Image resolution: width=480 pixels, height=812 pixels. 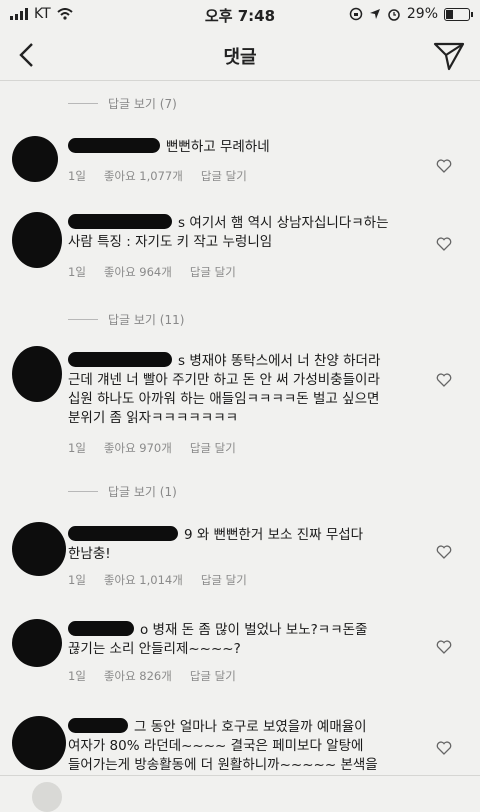 I want to click on page-title: 댓글, so click(x=240, y=57).